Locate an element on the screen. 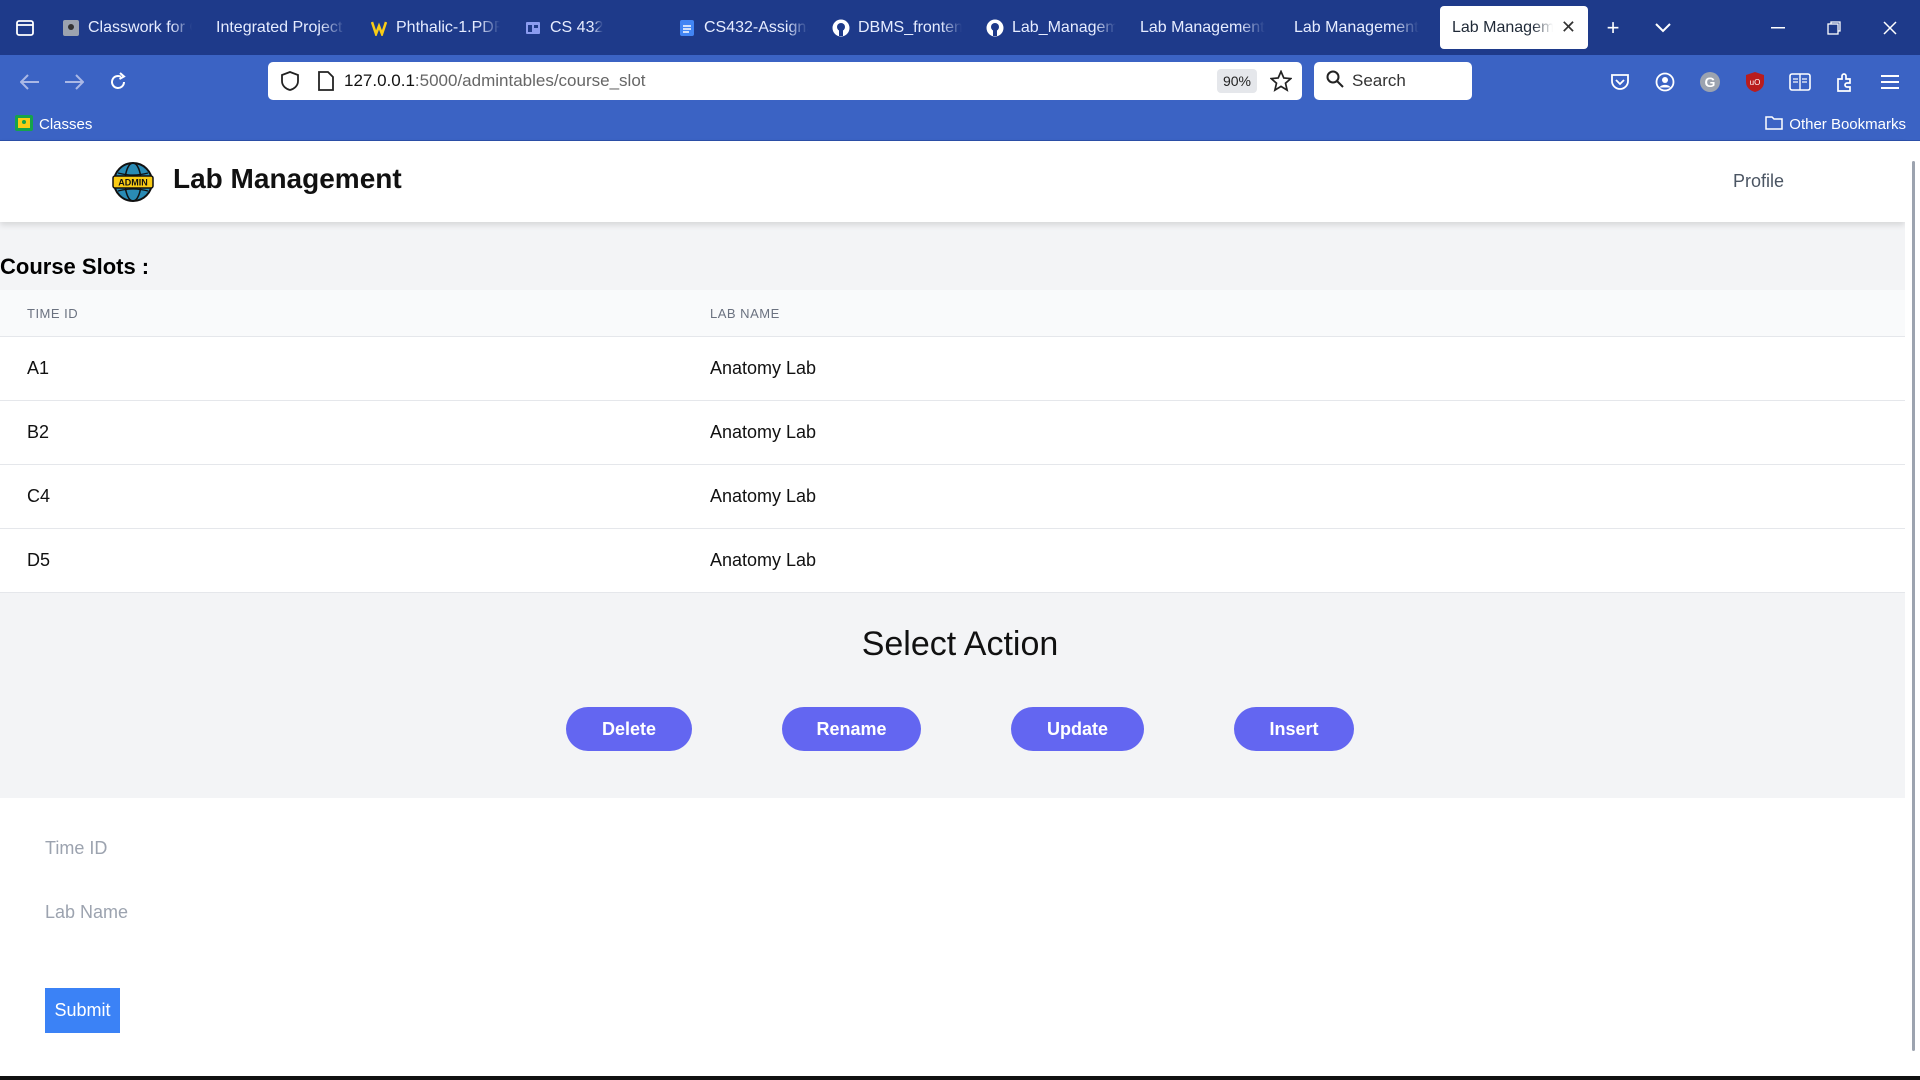 The image size is (1920, 1080). lab-name-input is located at coordinates (345, 912).